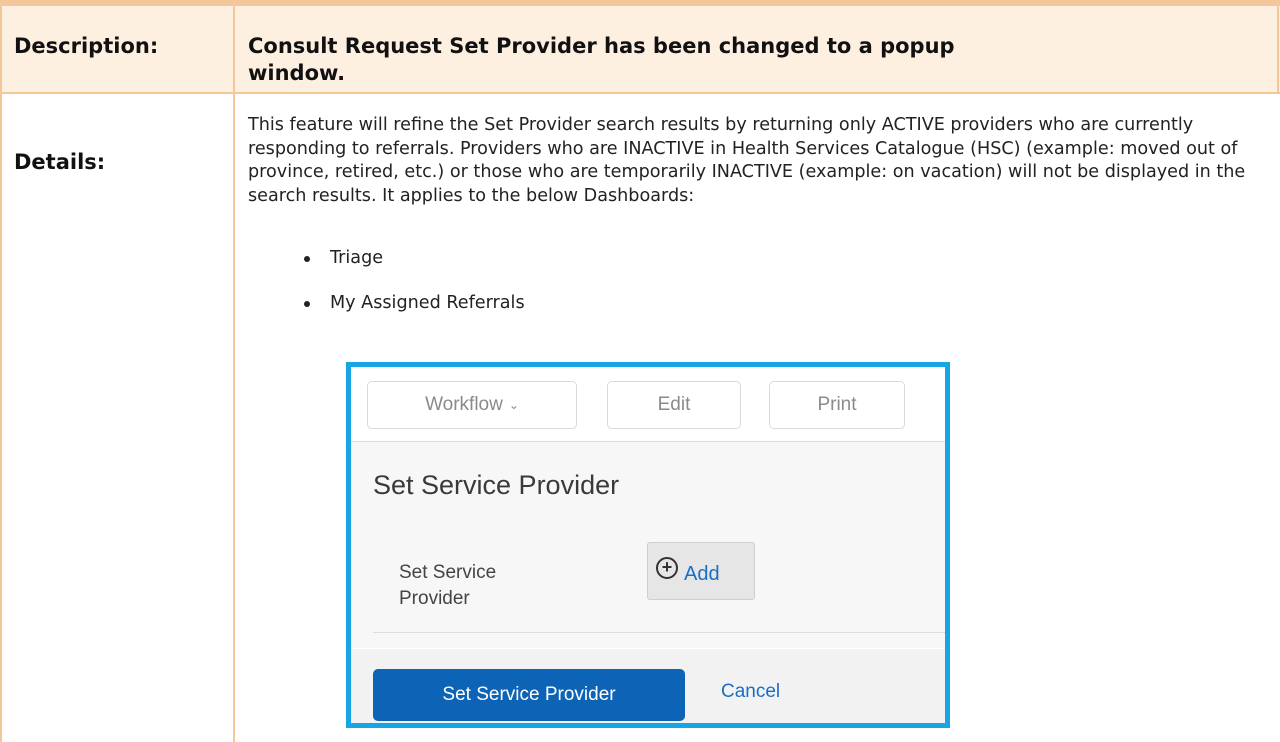 This screenshot has height=742, width=1280. What do you see at coordinates (1278, 50) in the screenshot?
I see `table-right-border` at bounding box center [1278, 50].